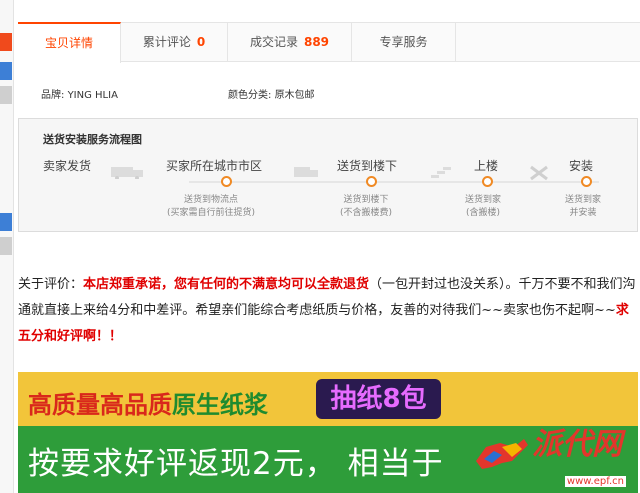 This screenshot has width=640, height=493. What do you see at coordinates (67, 166) in the screenshot?
I see `flow-step-seller-ship: 卖家发货` at bounding box center [67, 166].